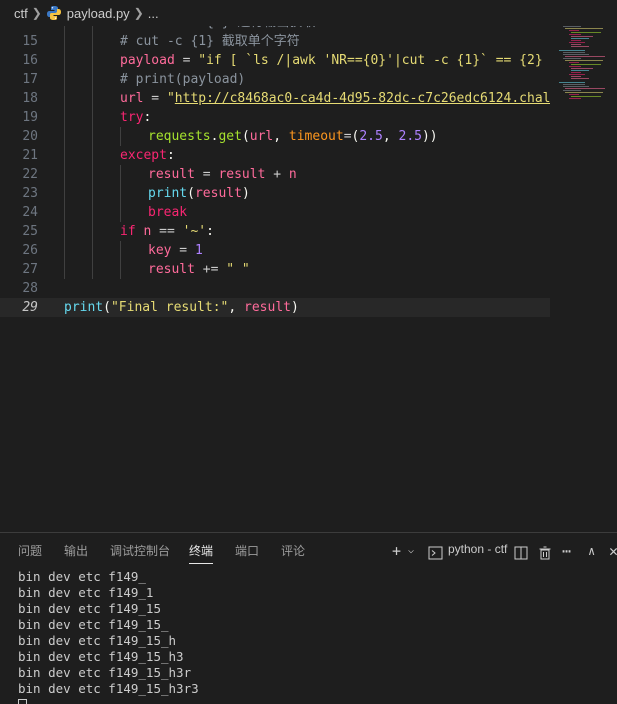  I want to click on code-line: 19 try:, so click(275, 117).